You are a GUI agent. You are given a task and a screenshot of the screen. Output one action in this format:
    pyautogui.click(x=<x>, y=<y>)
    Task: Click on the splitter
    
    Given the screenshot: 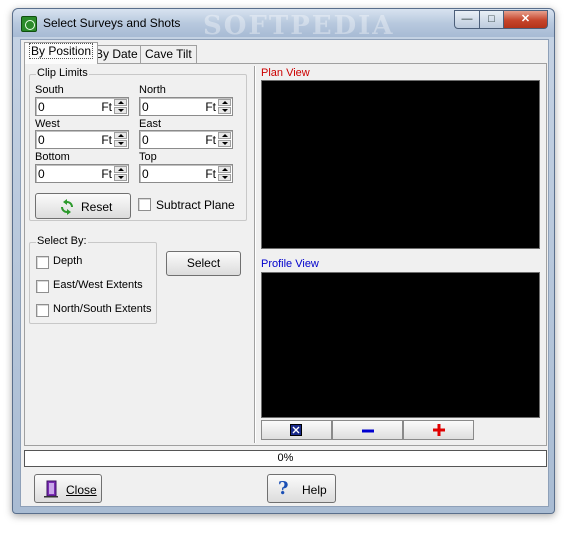 What is the action you would take?
    pyautogui.click(x=255, y=254)
    